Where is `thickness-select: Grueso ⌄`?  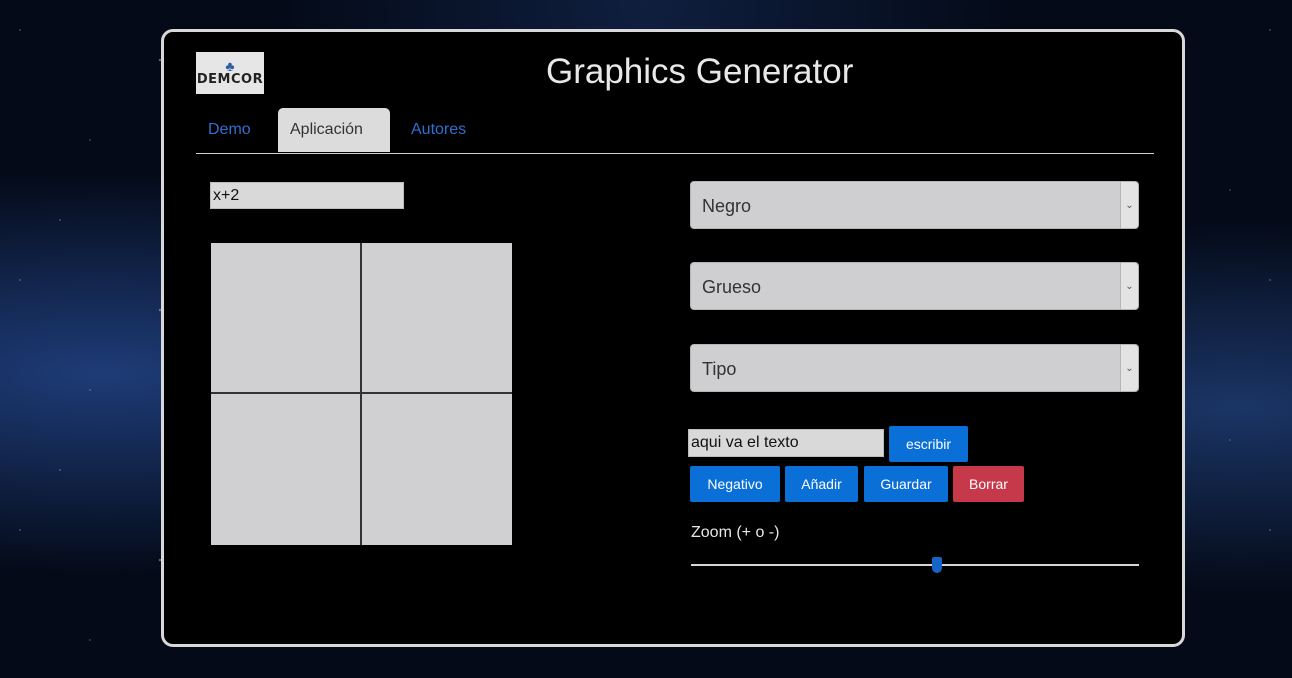
thickness-select: Grueso ⌄ is located at coordinates (914, 286).